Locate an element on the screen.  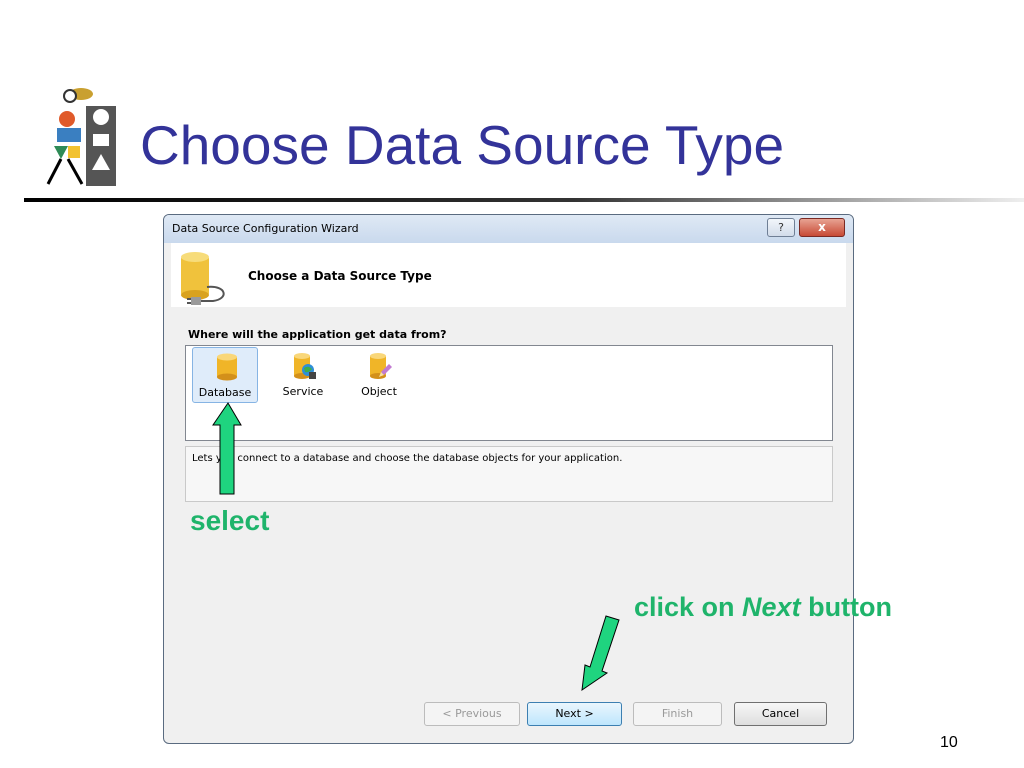
object-icon is located at coordinates (381, 366).